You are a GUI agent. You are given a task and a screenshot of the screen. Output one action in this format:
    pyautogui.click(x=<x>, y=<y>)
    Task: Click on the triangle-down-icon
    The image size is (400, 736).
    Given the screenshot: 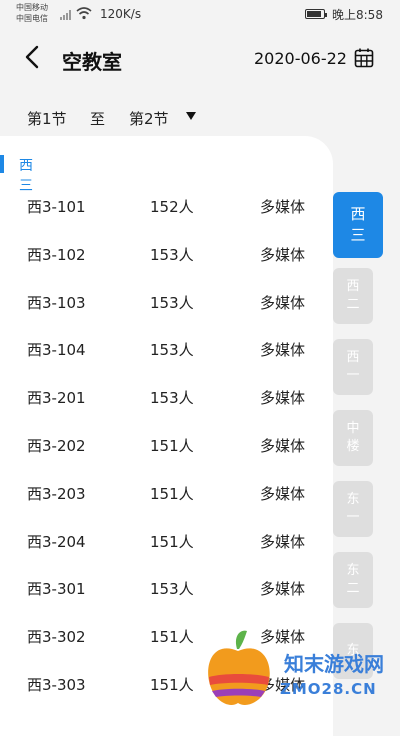 What is the action you would take?
    pyautogui.click(x=191, y=116)
    